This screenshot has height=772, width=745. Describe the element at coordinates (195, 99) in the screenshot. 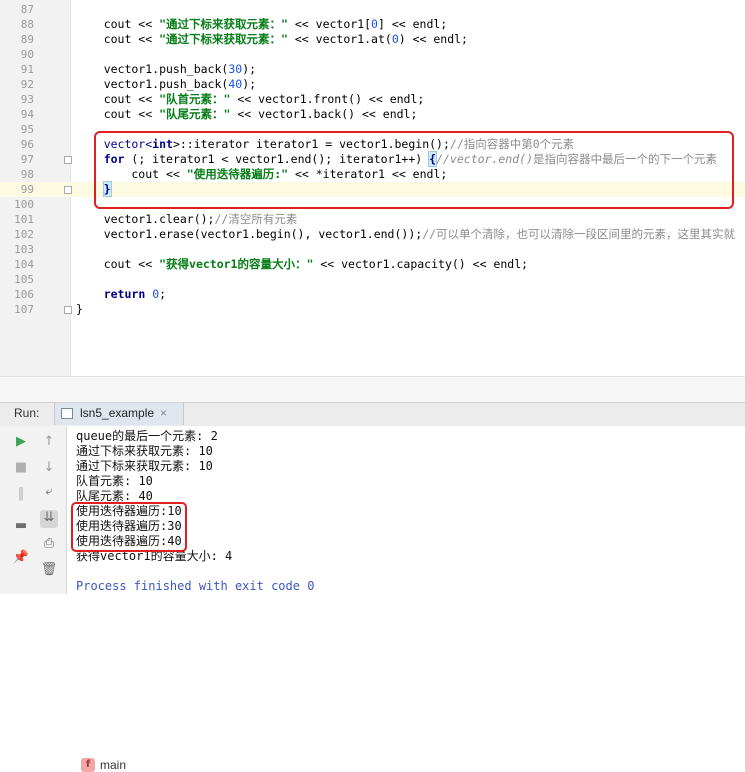

I see `code-token: "队首元素："` at that location.